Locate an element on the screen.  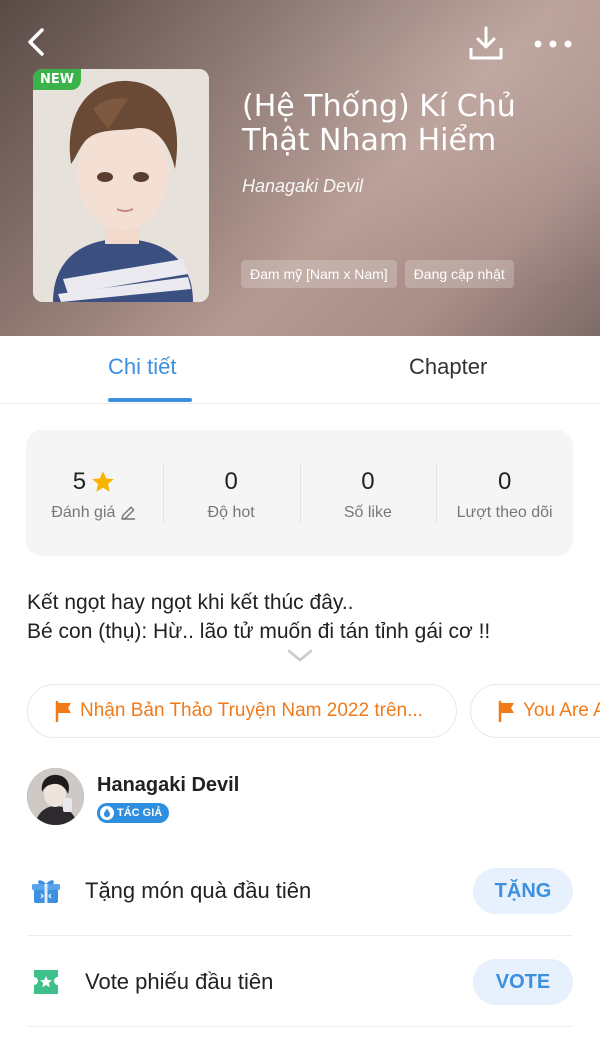
download-button is located at coordinates (486, 44).